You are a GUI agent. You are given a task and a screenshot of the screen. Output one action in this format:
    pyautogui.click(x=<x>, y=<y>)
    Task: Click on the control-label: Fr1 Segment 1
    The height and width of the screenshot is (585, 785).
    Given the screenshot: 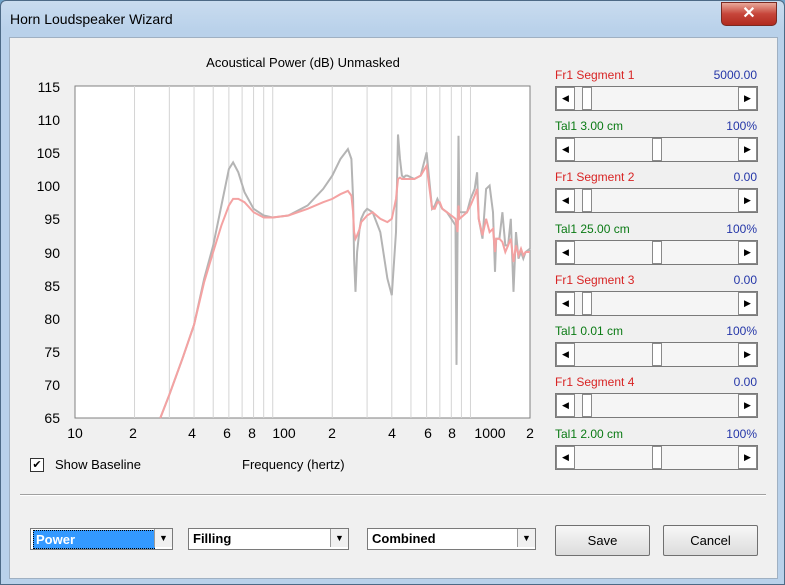 What is the action you would take?
    pyautogui.click(x=595, y=75)
    